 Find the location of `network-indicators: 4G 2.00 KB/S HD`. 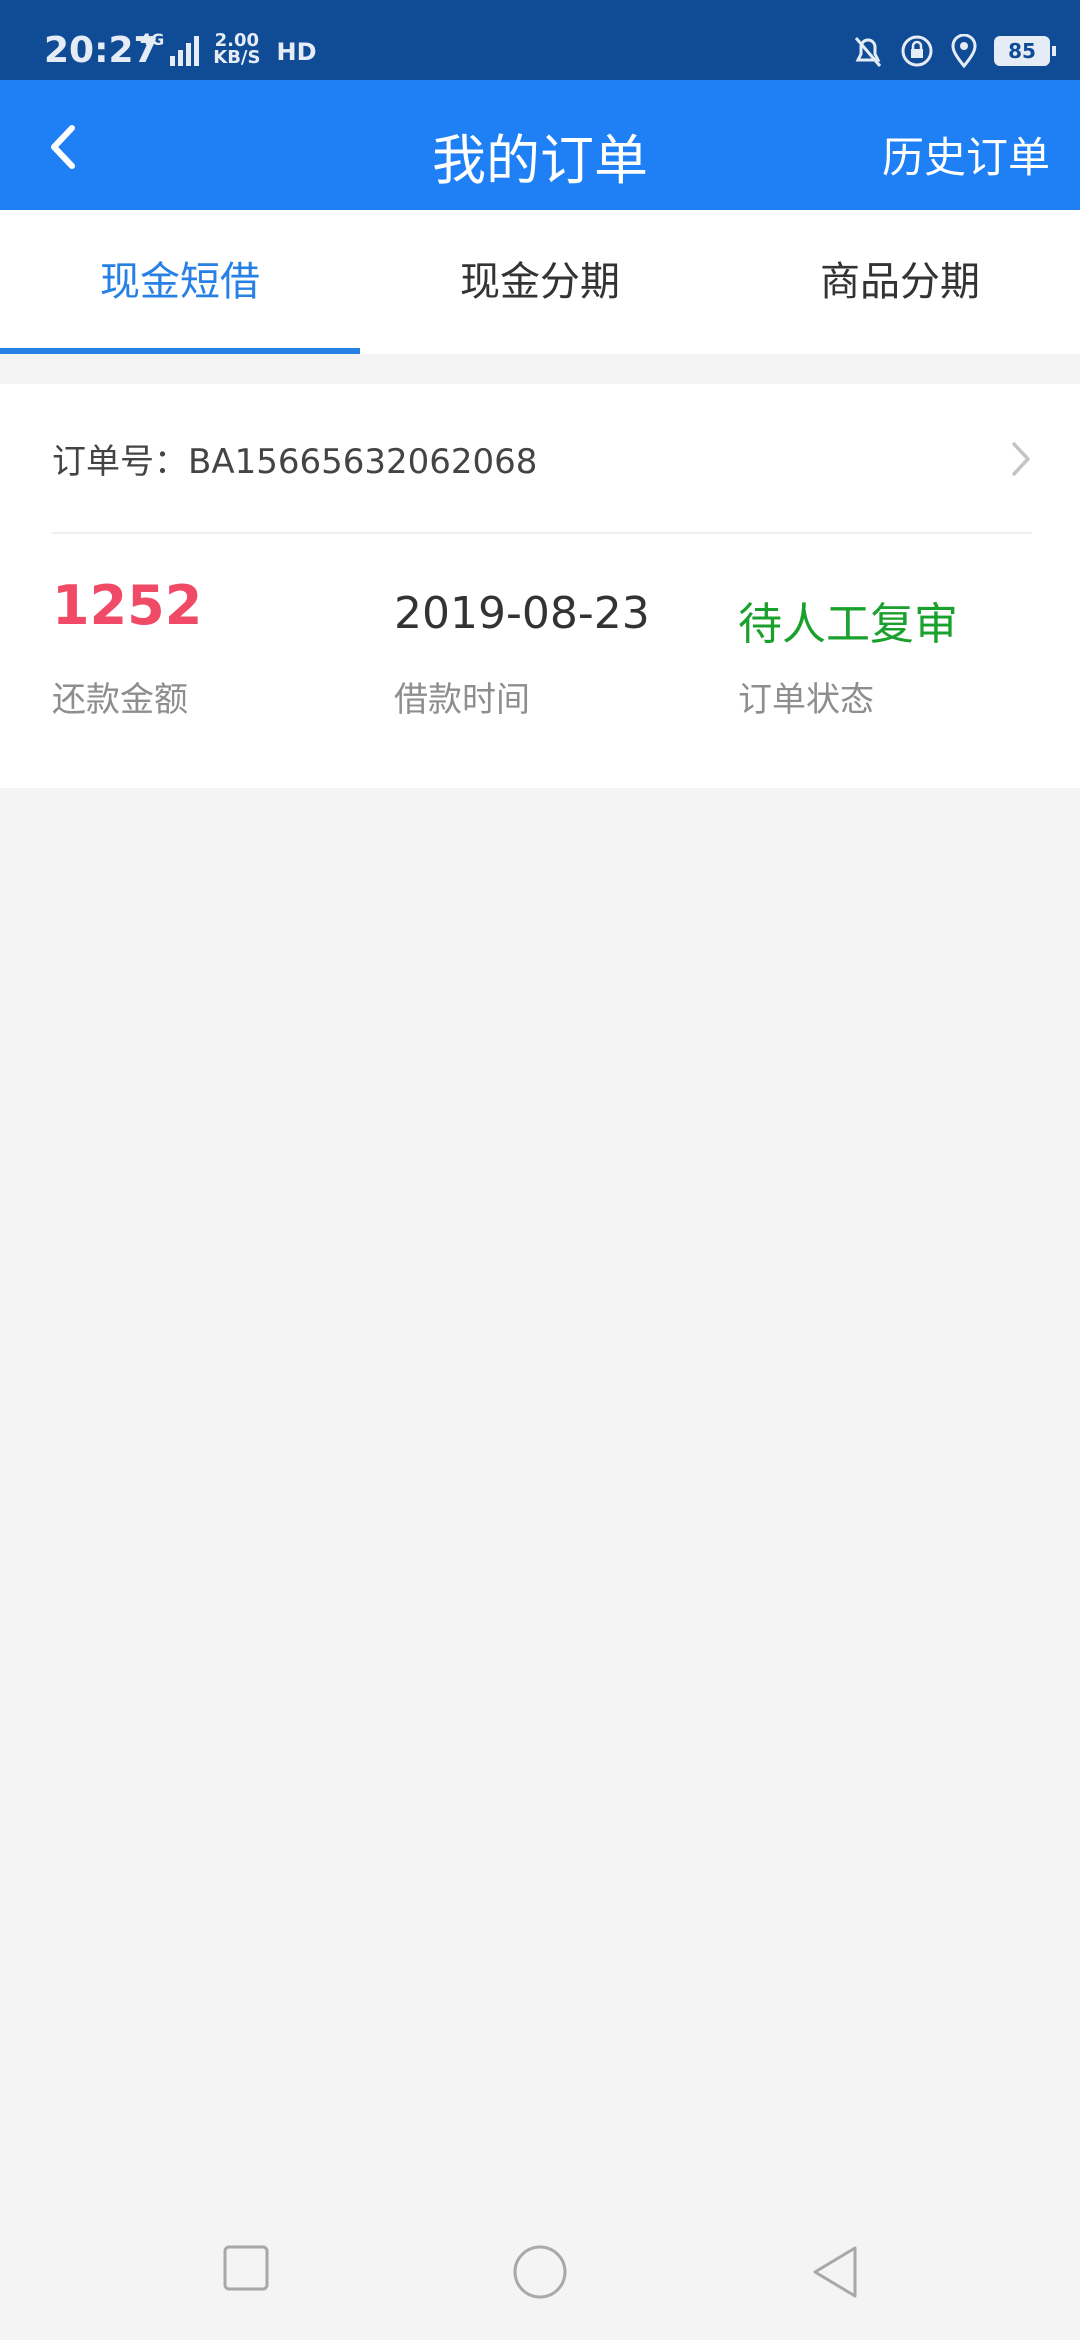

network-indicators: 4G 2.00 KB/S HD is located at coordinates (228, 49).